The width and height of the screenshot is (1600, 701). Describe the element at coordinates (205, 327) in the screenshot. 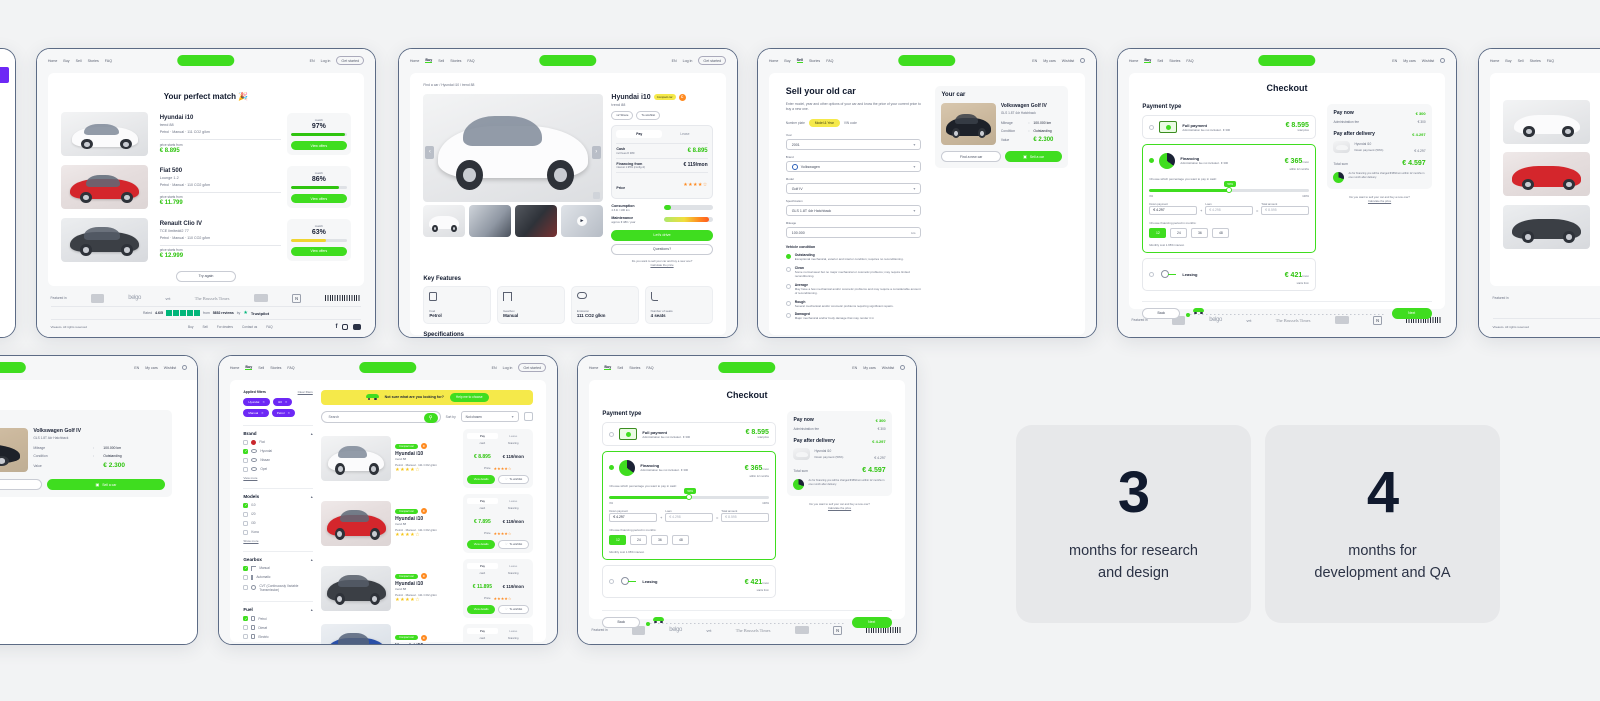

I see `footer-link-sell: Sell` at that location.